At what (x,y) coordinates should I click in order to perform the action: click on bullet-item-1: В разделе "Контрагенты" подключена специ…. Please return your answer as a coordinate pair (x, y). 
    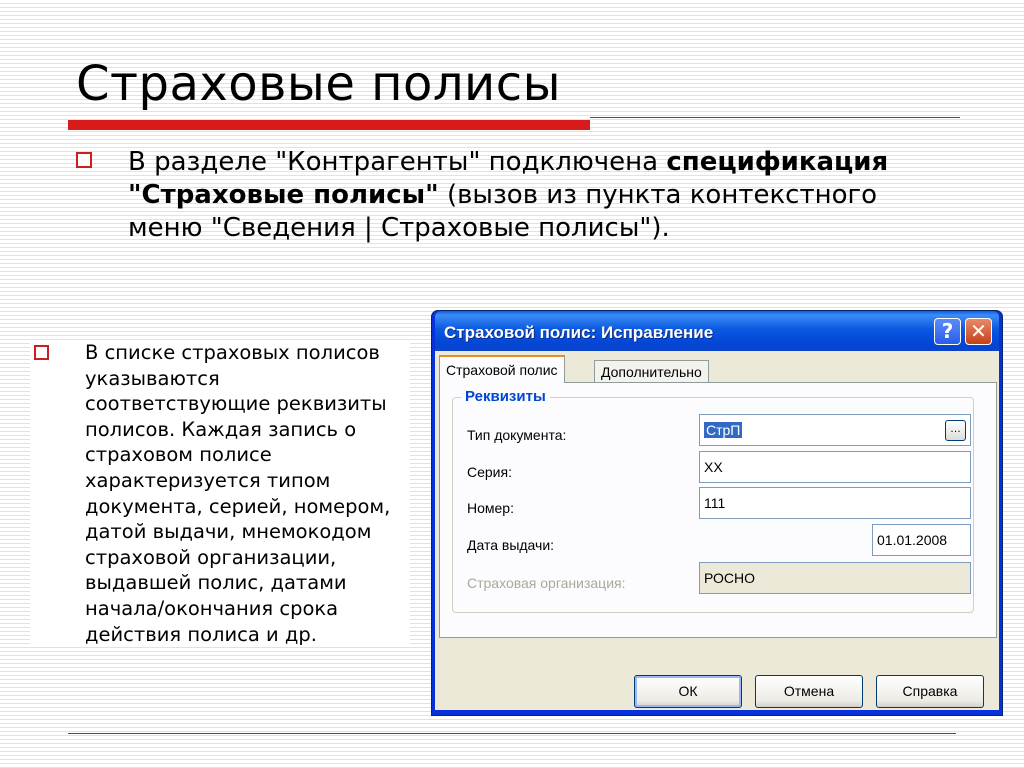
    Looking at the image, I should click on (511, 195).